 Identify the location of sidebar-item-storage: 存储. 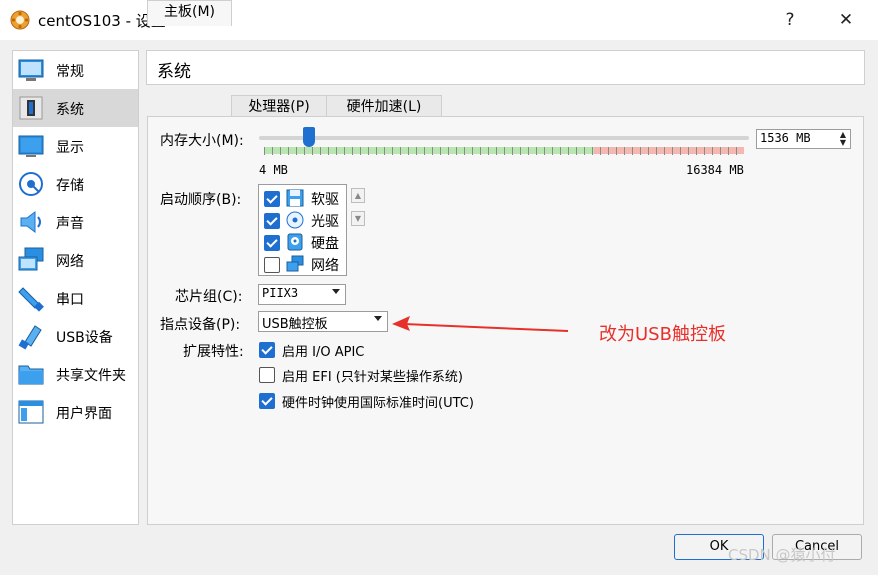
(75, 184).